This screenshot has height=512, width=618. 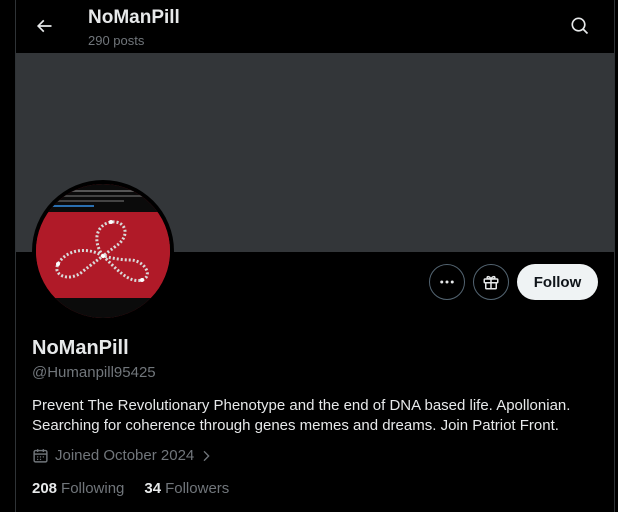 I want to click on following-link: 208 Following, so click(x=78, y=488).